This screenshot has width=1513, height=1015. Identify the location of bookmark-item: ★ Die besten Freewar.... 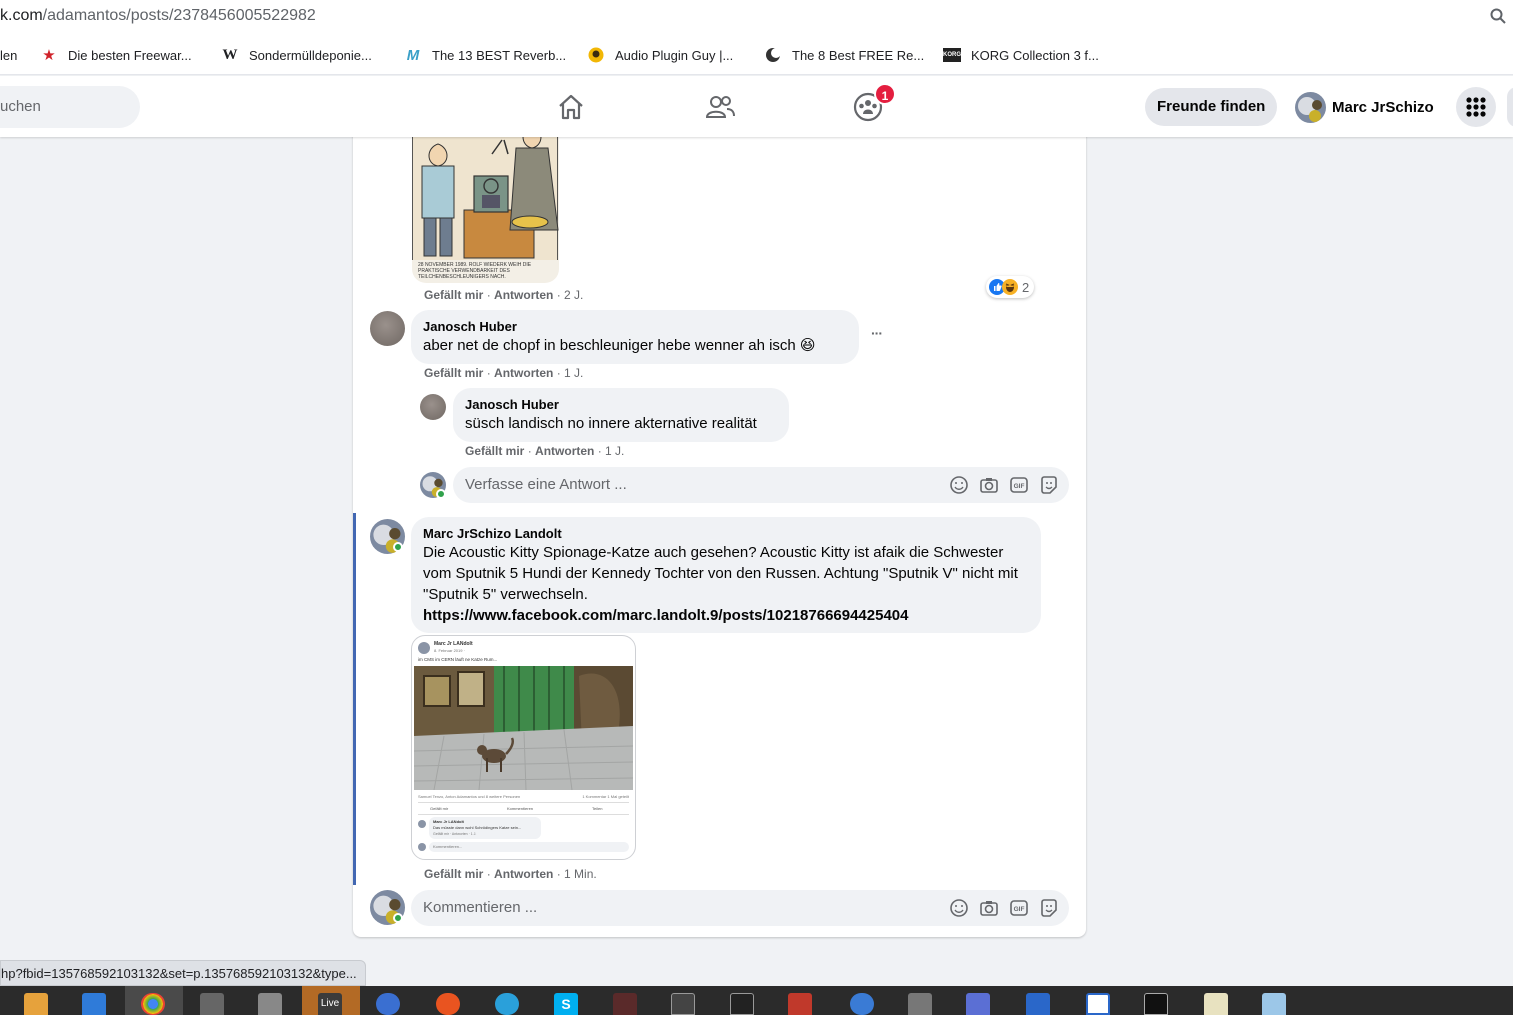
(115, 55).